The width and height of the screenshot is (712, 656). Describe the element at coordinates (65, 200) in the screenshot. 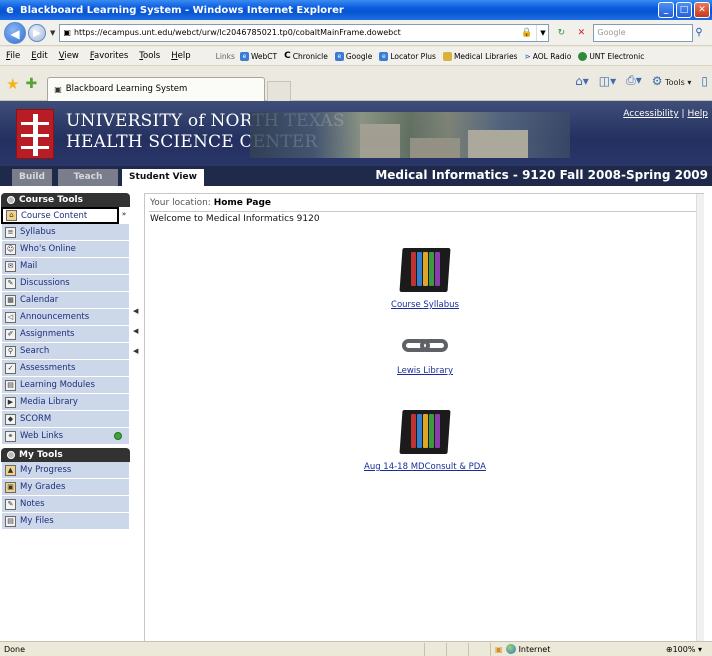

I see `course-tools-header: Course Tools` at that location.